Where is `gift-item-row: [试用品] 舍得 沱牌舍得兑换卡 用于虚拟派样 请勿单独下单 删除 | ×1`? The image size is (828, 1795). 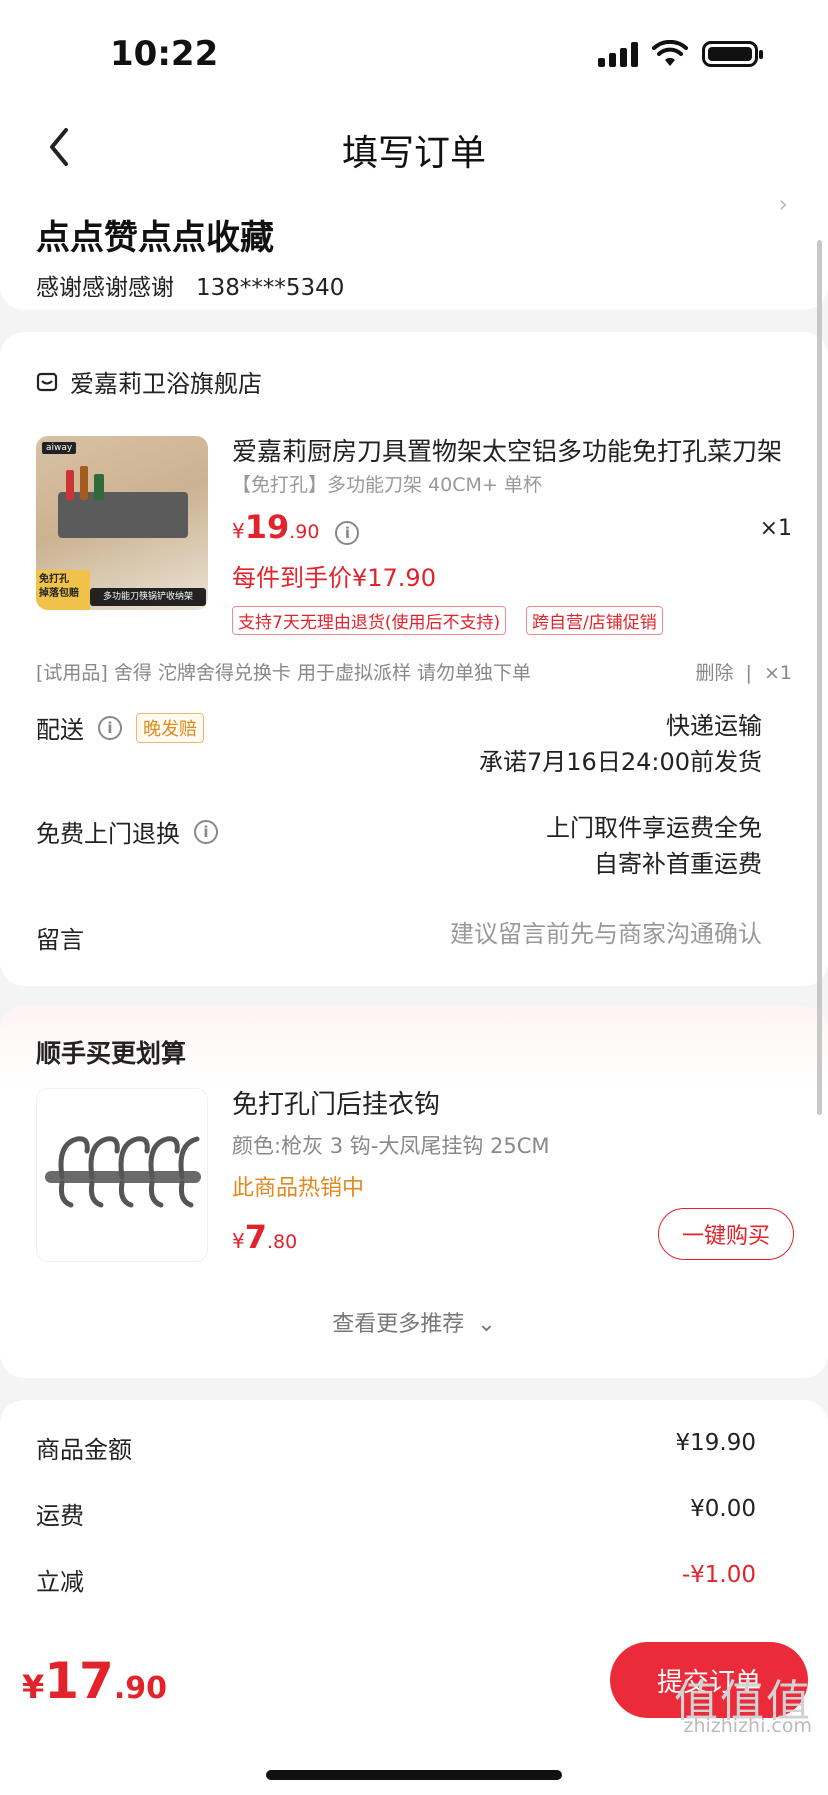 gift-item-row: [试用品] 舍得 沱牌舍得兑换卡 用于虚拟派样 请勿单独下单 删除 | ×1 is located at coordinates (414, 671).